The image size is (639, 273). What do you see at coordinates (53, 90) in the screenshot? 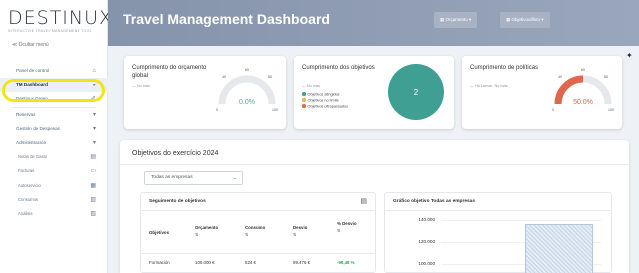
I see `highlight-annotation` at bounding box center [53, 90].